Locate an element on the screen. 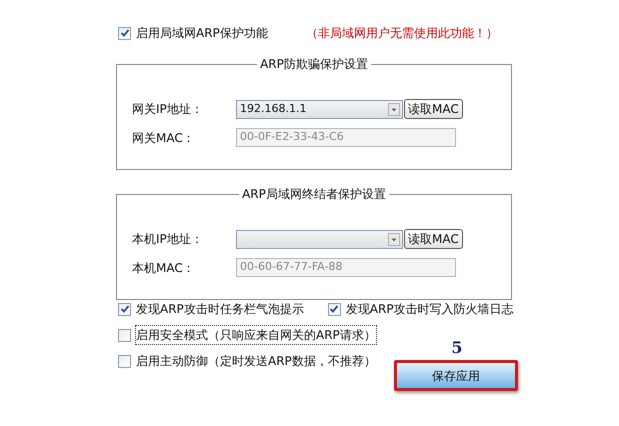  save-apply-button: 保存应用 is located at coordinates (456, 375).